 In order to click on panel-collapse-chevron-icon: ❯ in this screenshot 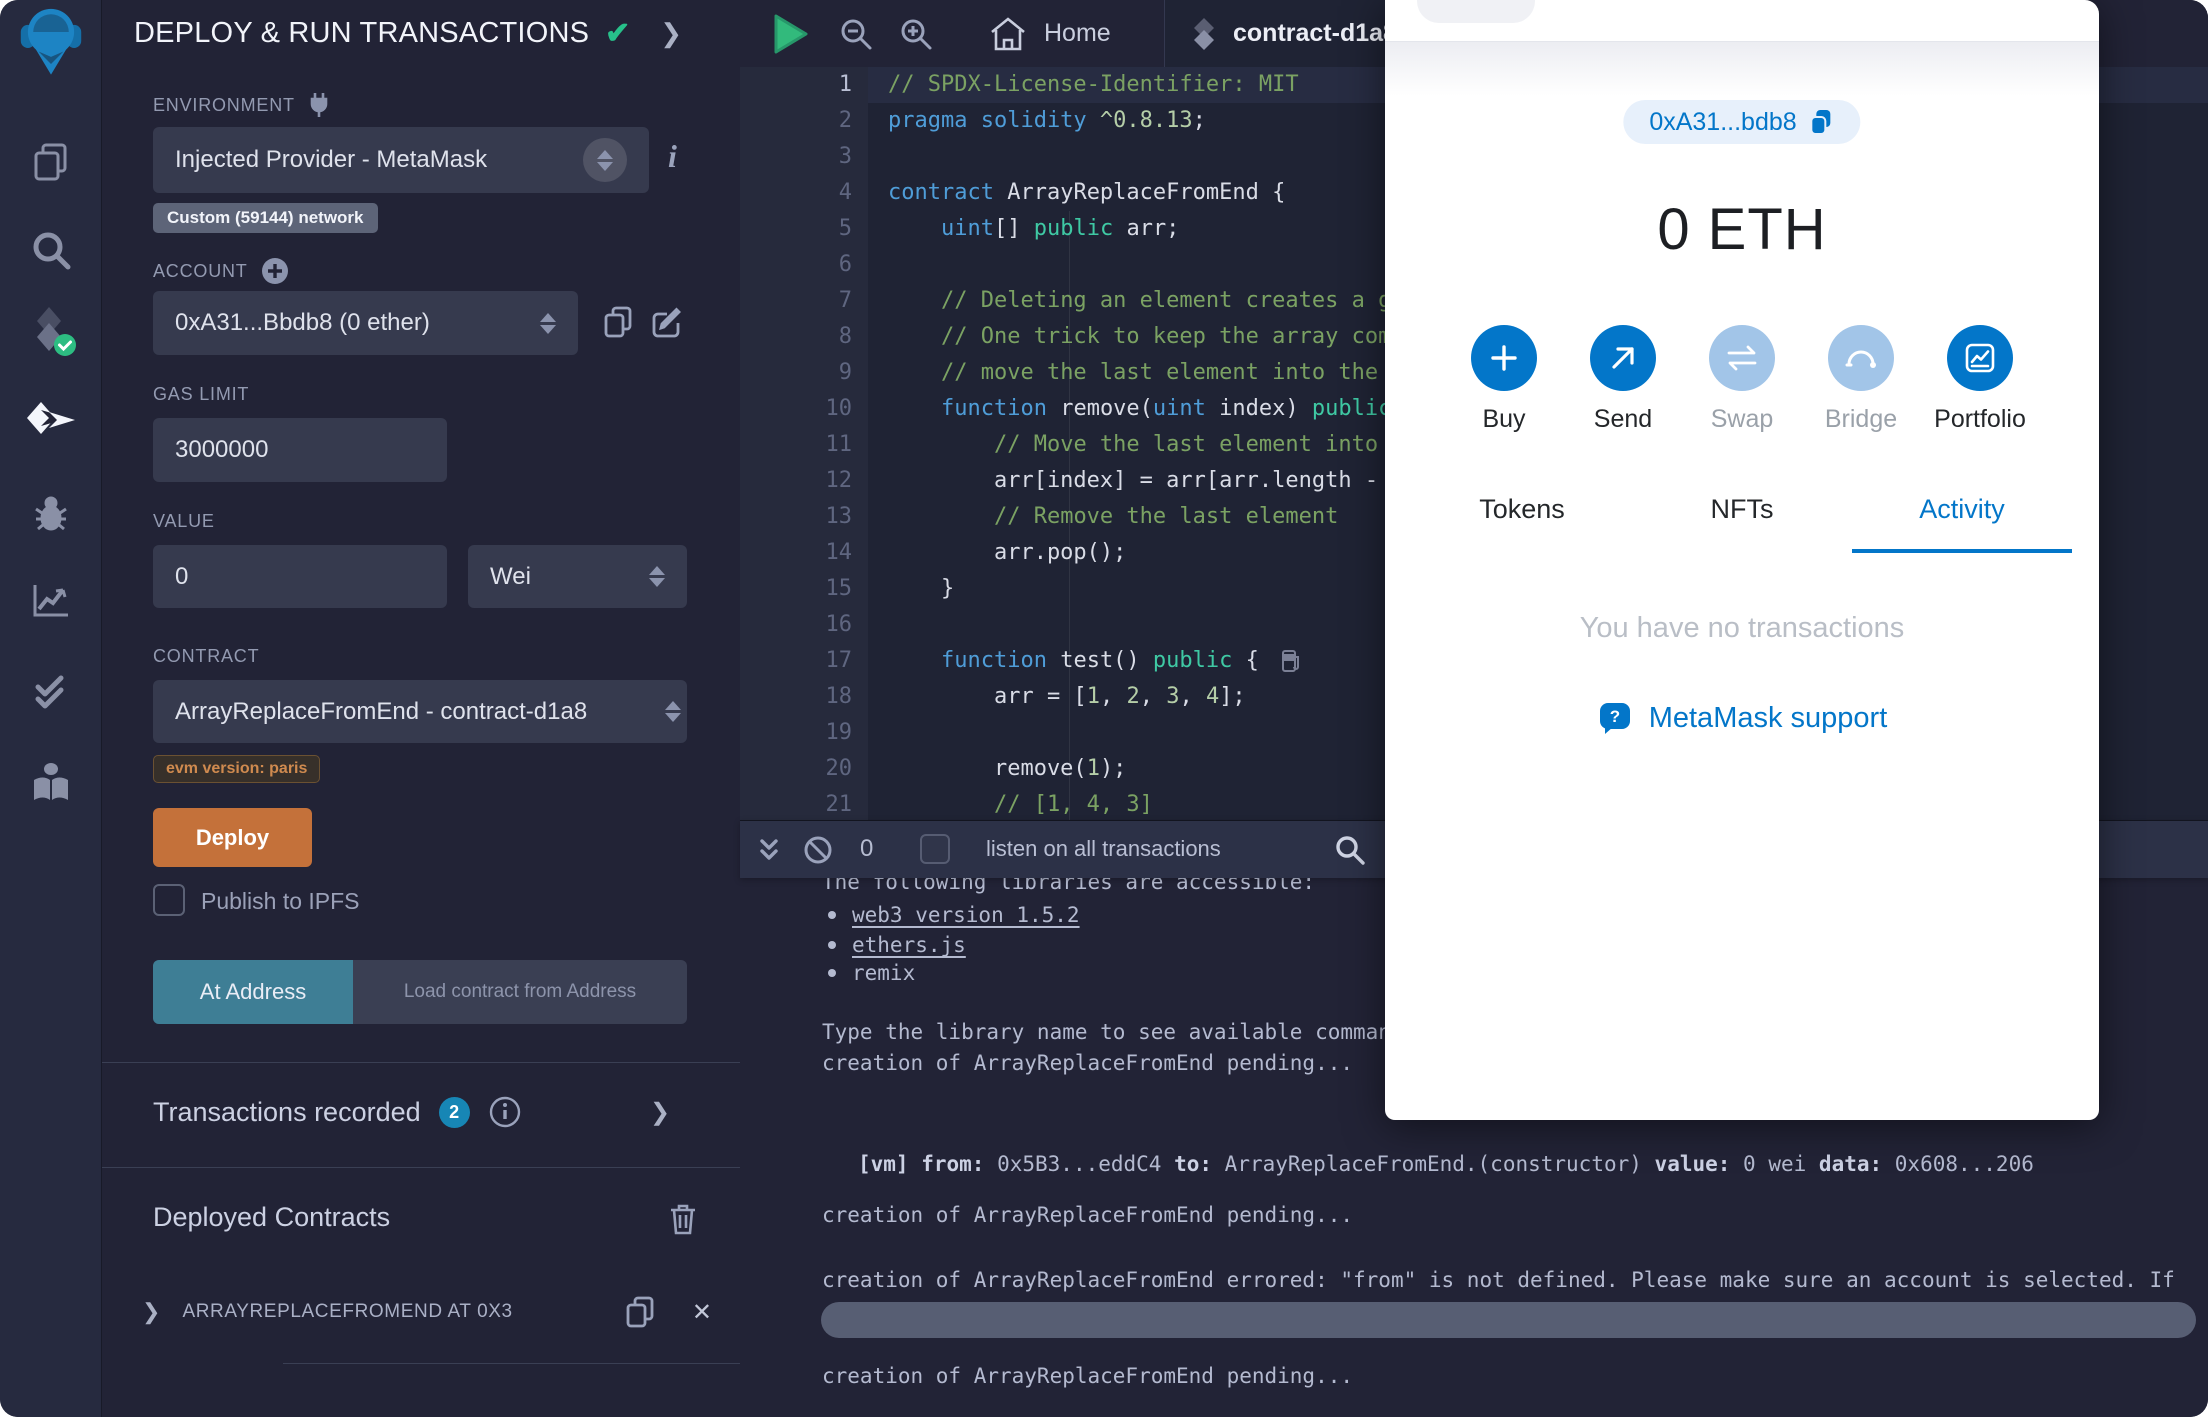, I will do `click(671, 33)`.